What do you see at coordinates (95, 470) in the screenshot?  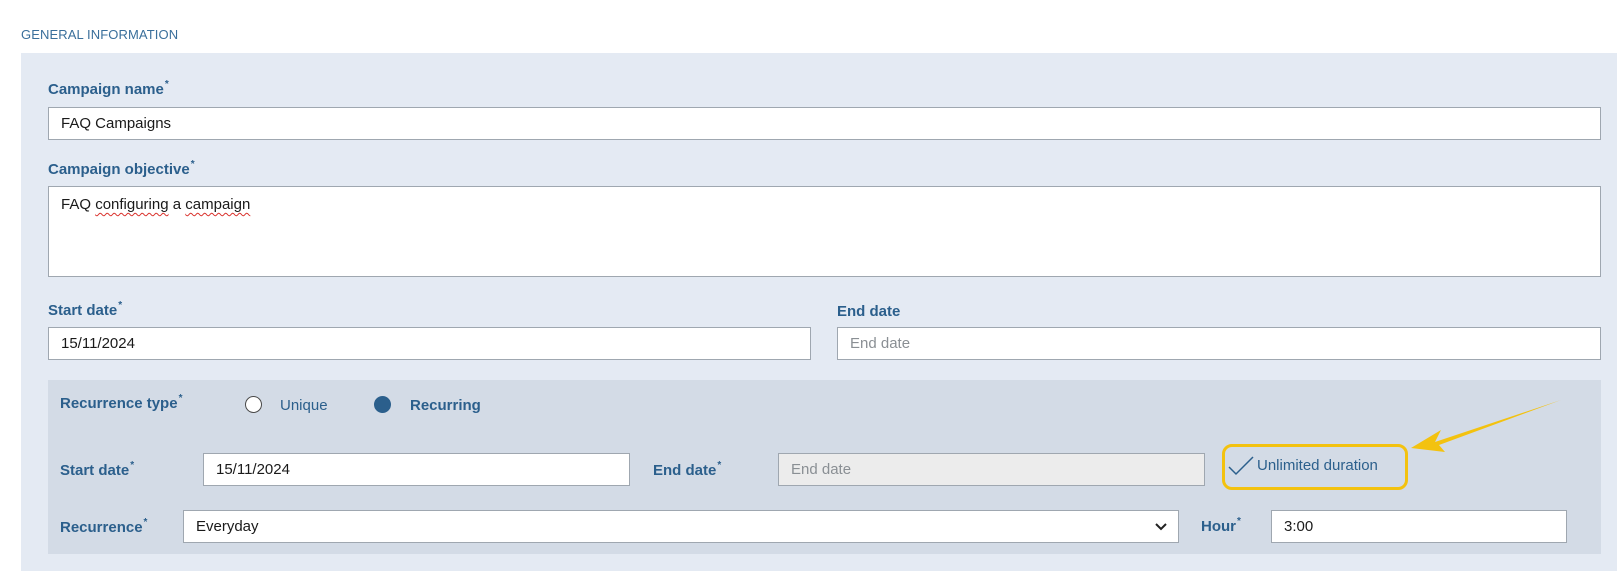 I see `recurrence-start-label-text: Start date` at bounding box center [95, 470].